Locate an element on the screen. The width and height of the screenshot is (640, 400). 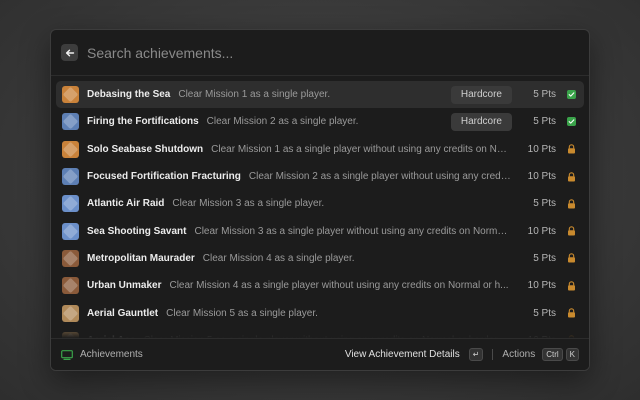
achievement-description: Clear Mission 3 as a single player. is located at coordinates (248, 204).